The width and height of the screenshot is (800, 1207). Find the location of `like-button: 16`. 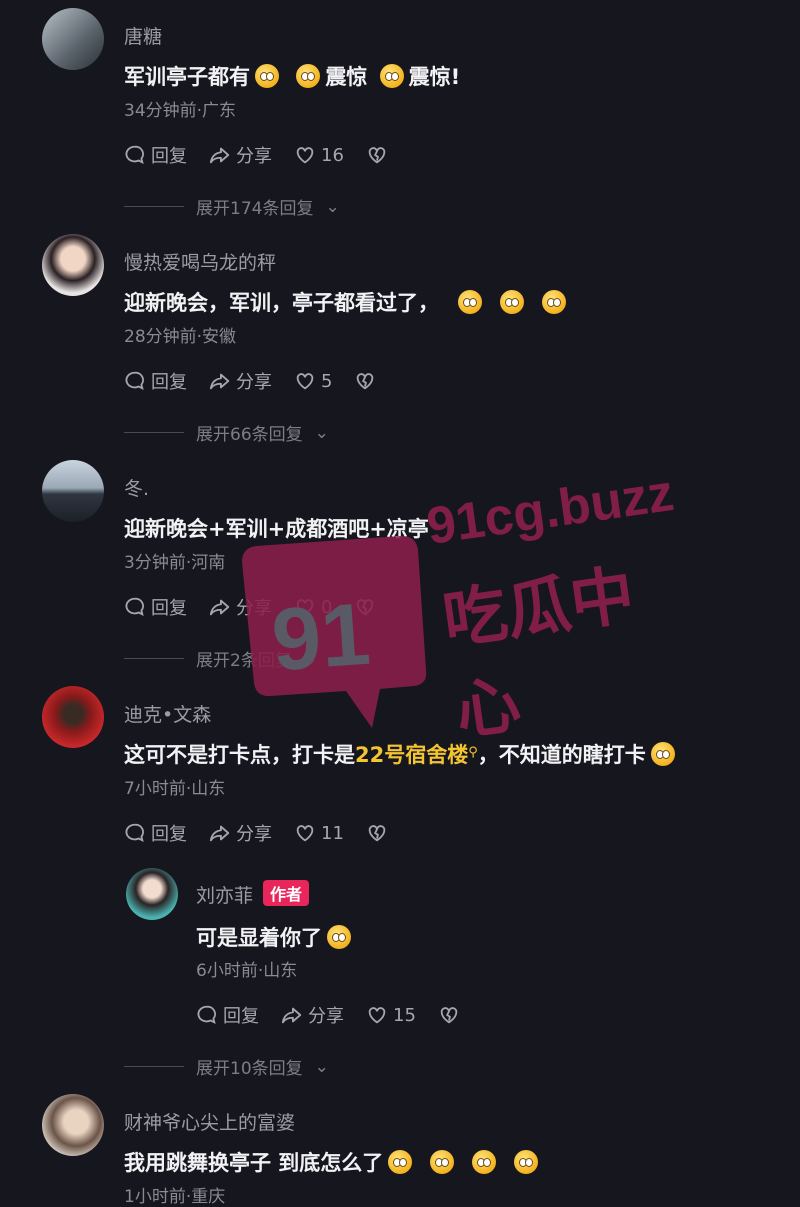

like-button: 16 is located at coordinates (319, 155).